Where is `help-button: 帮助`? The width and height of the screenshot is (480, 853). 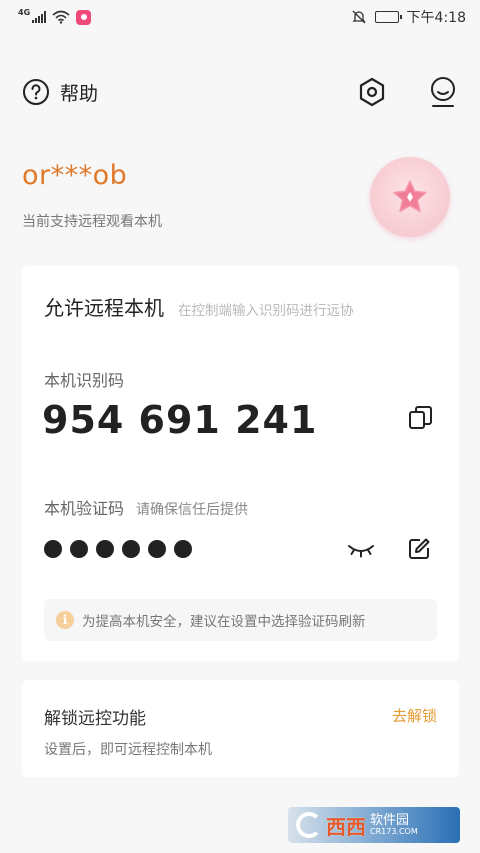 help-button: 帮助 is located at coordinates (60, 92).